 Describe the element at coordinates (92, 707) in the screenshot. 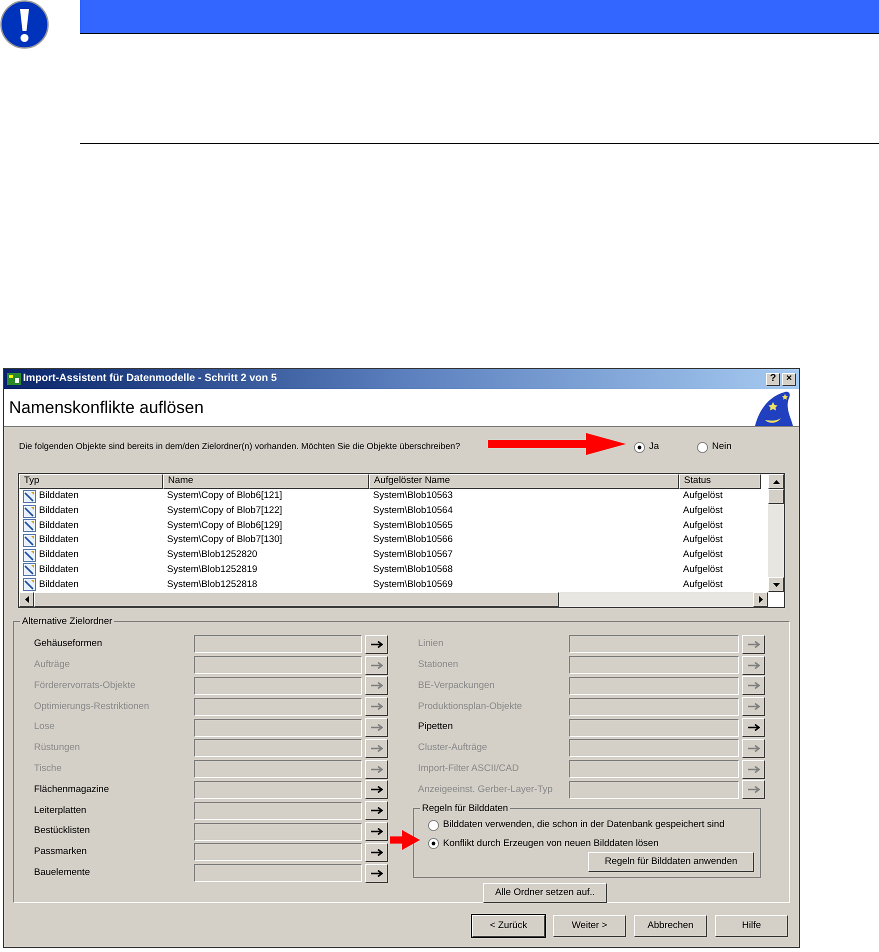

I see `folder-label: Optimierungs-Restriktionen` at that location.